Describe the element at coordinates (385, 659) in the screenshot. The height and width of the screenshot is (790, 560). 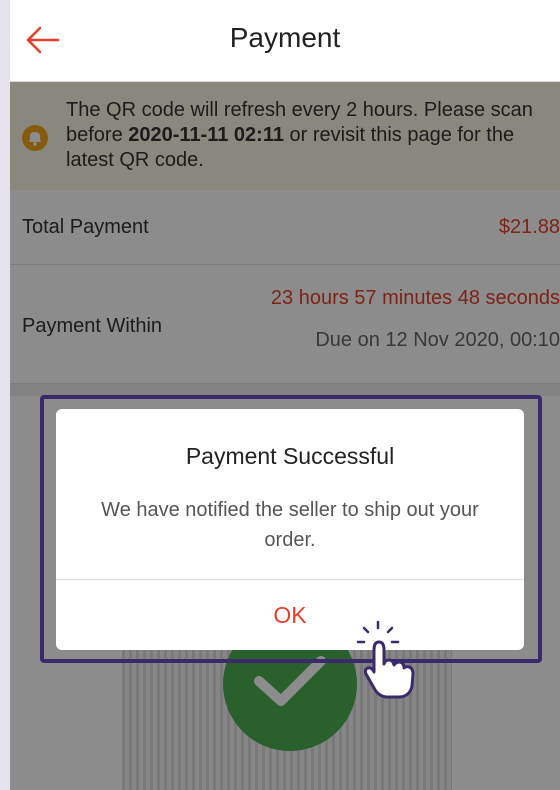
I see `pointer-hand-icon` at that location.